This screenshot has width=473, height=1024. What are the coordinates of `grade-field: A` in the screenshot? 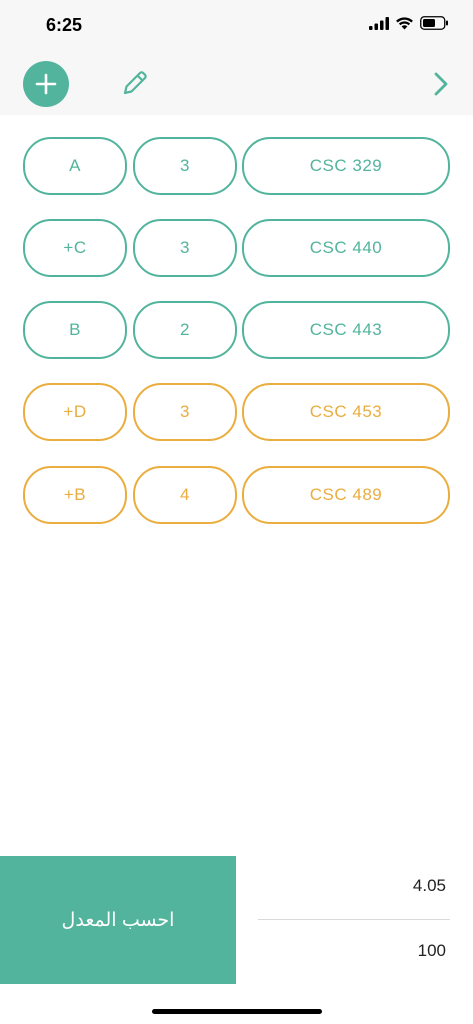 It's located at (75, 166).